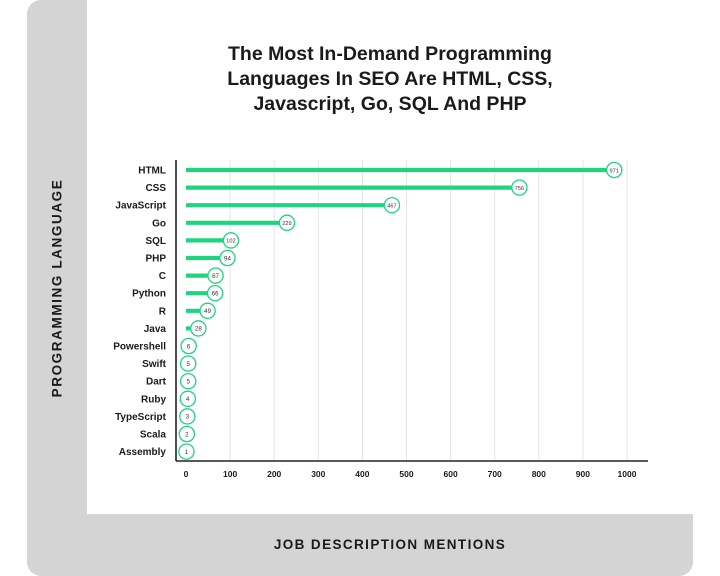 This screenshot has width=720, height=576. What do you see at coordinates (155, 241) in the screenshot?
I see `y-tick-label: SQL` at bounding box center [155, 241].